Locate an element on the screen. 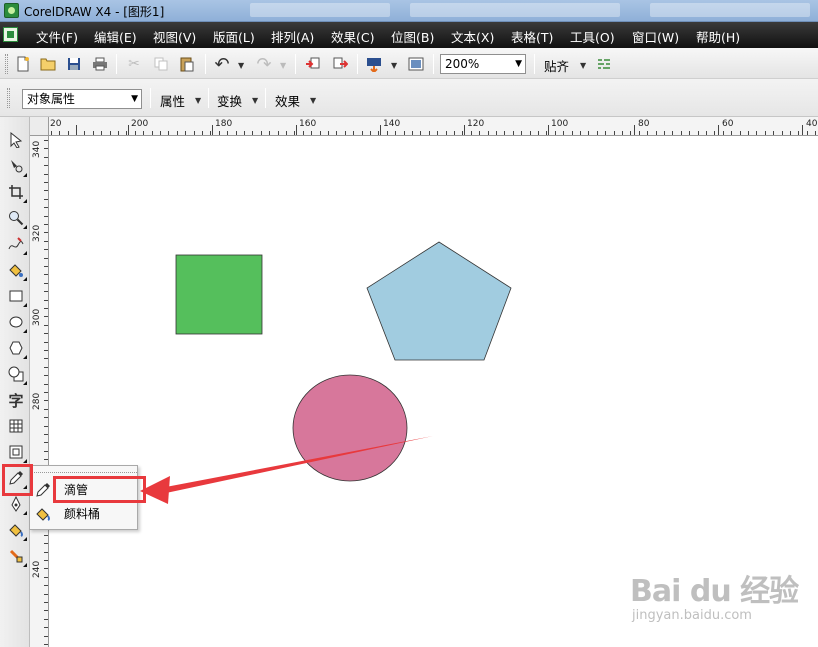 The image size is (818, 647). pink-ellipse is located at coordinates (350, 428).